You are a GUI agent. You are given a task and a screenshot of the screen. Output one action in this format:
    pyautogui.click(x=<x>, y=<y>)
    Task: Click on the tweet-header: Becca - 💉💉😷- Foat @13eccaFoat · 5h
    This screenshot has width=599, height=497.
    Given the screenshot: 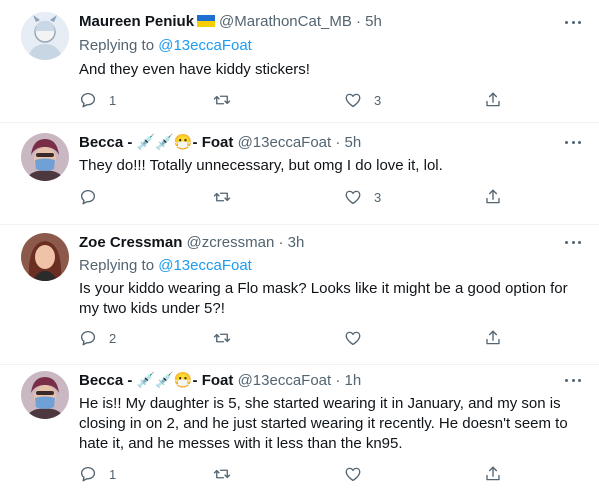 What is the action you would take?
    pyautogui.click(x=220, y=143)
    